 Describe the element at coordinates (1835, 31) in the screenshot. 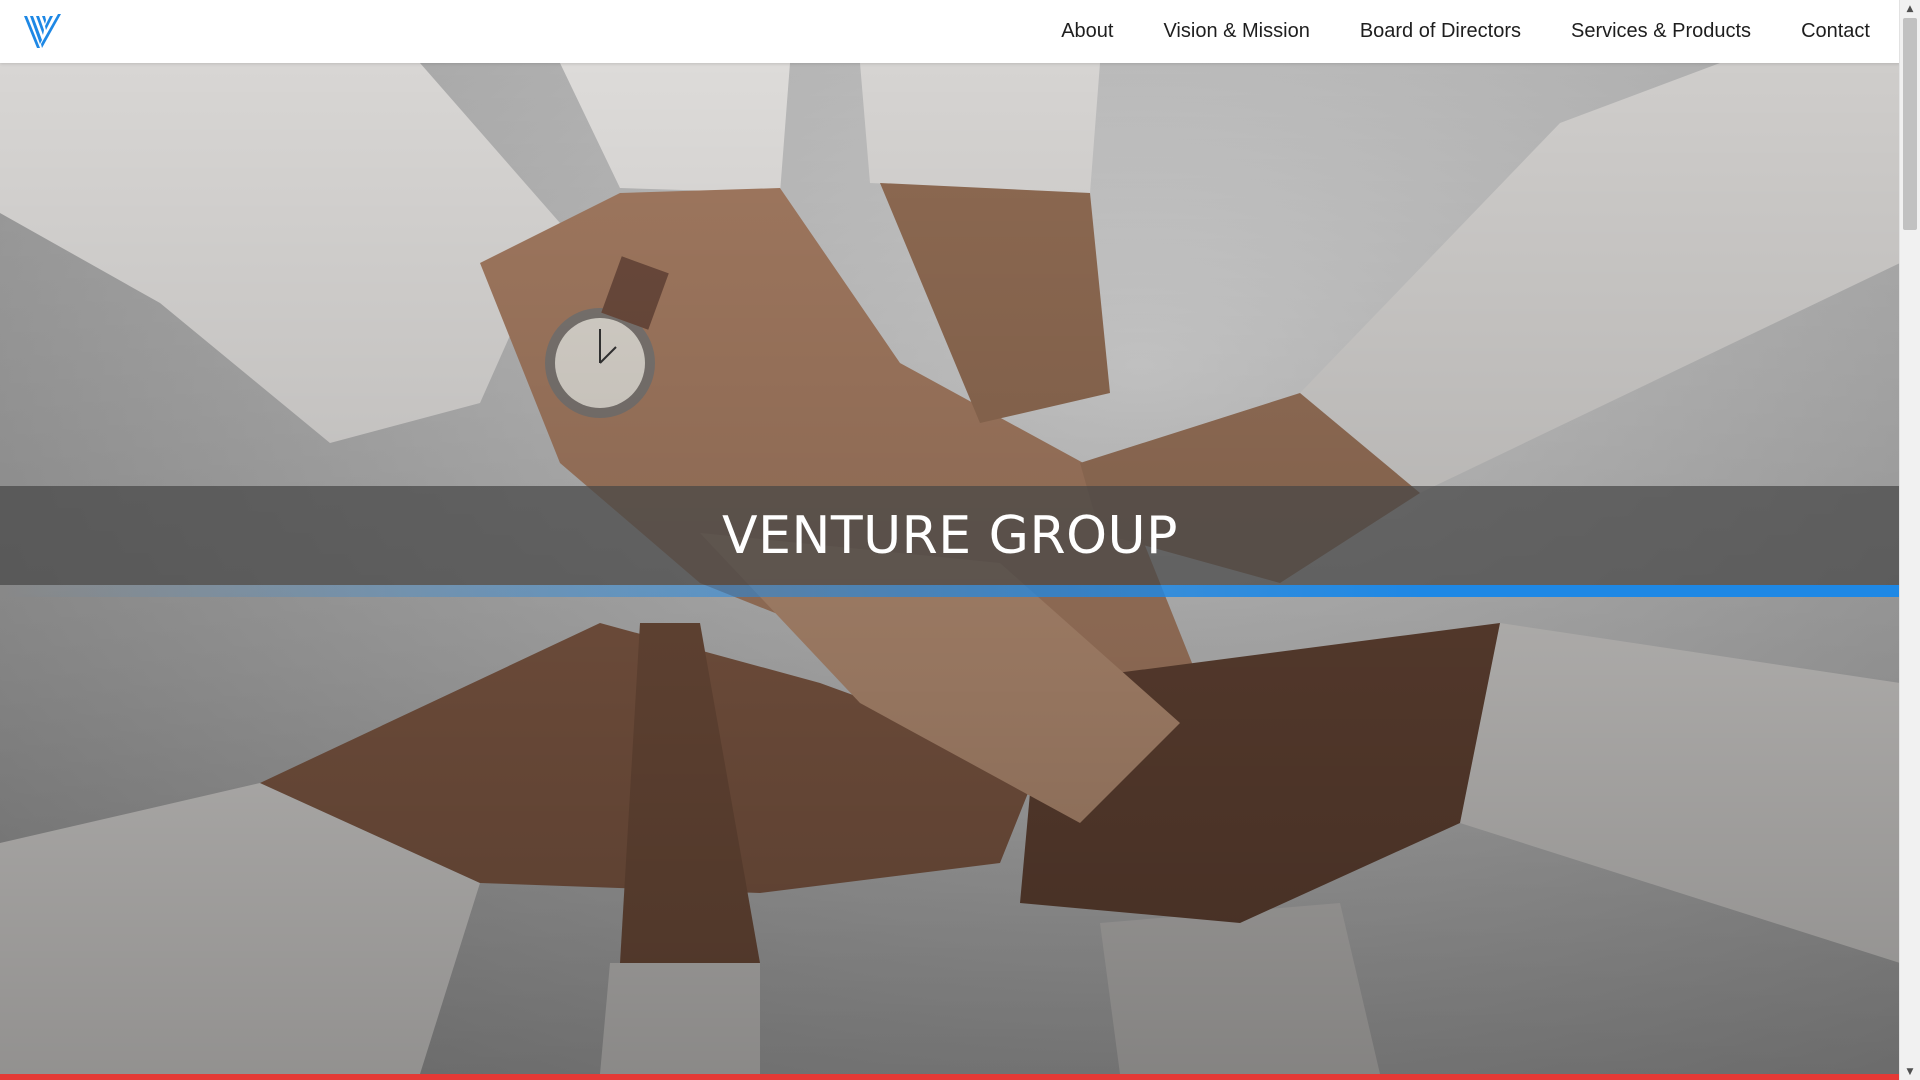

I see `nav-item-contact: Contact` at that location.